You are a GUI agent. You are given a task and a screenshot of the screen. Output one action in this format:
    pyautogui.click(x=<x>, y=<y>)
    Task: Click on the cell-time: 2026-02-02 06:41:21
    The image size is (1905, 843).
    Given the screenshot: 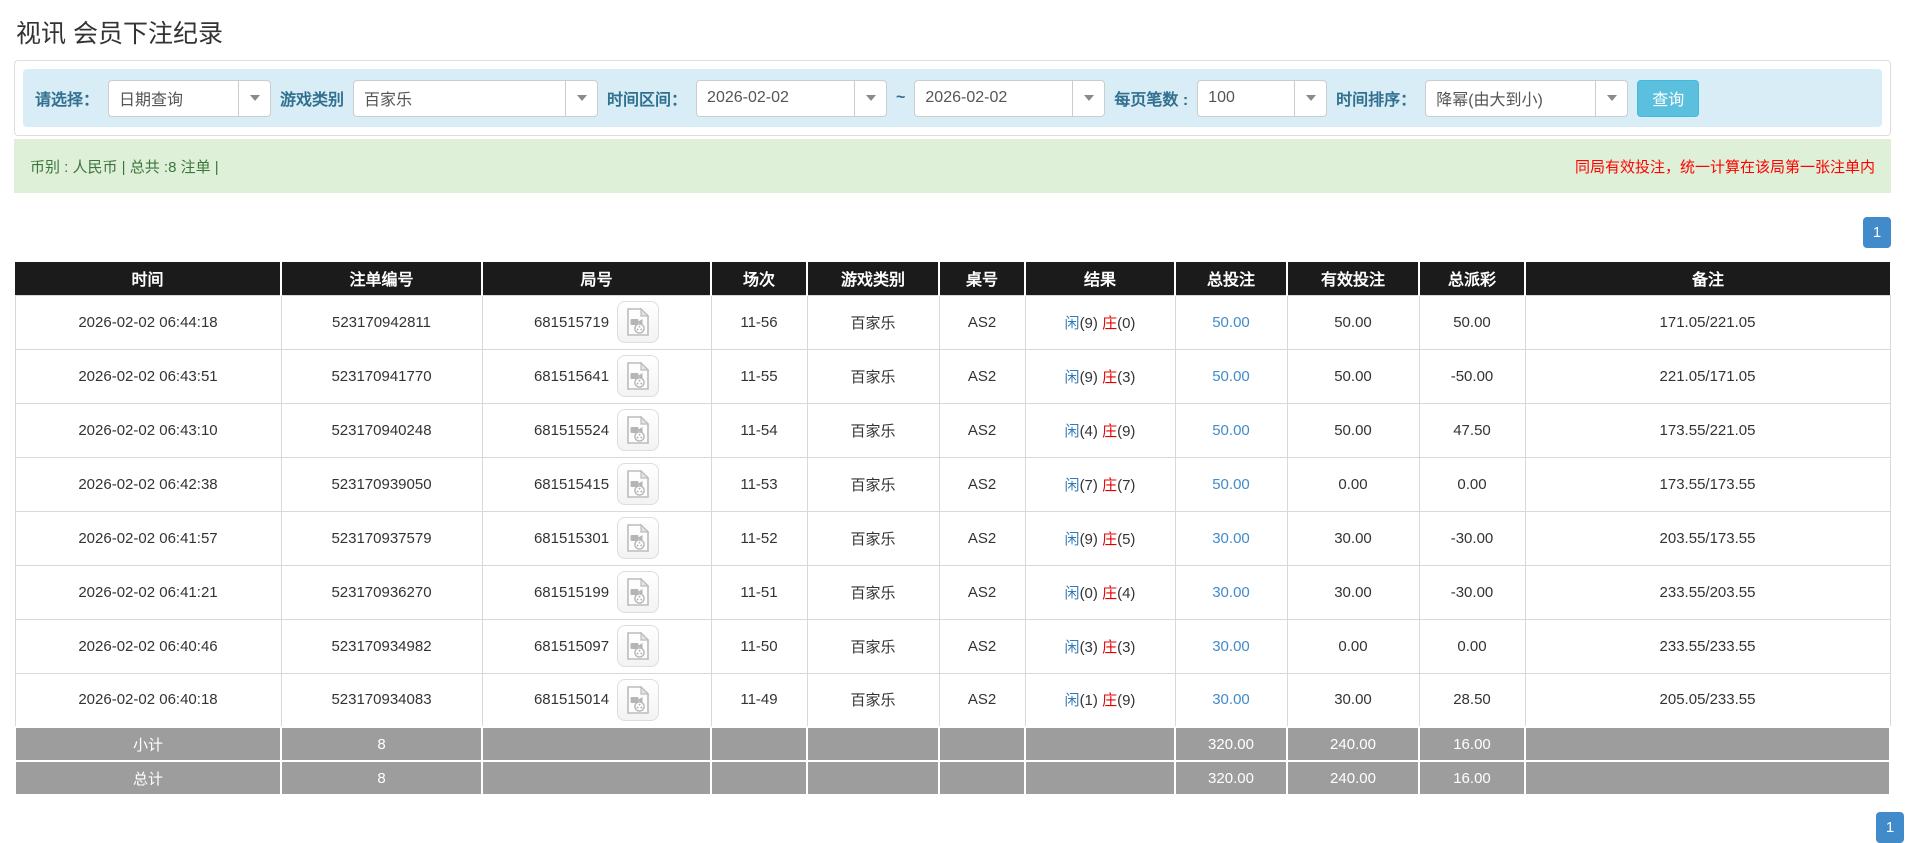 What is the action you would take?
    pyautogui.click(x=148, y=592)
    